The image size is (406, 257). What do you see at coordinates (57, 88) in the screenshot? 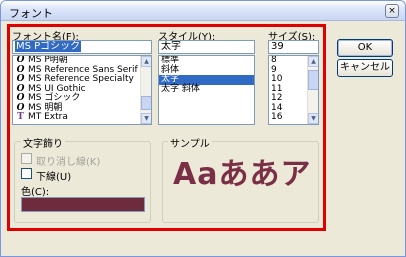
I see `font-list-item-label: MS UI Gothic` at bounding box center [57, 88].